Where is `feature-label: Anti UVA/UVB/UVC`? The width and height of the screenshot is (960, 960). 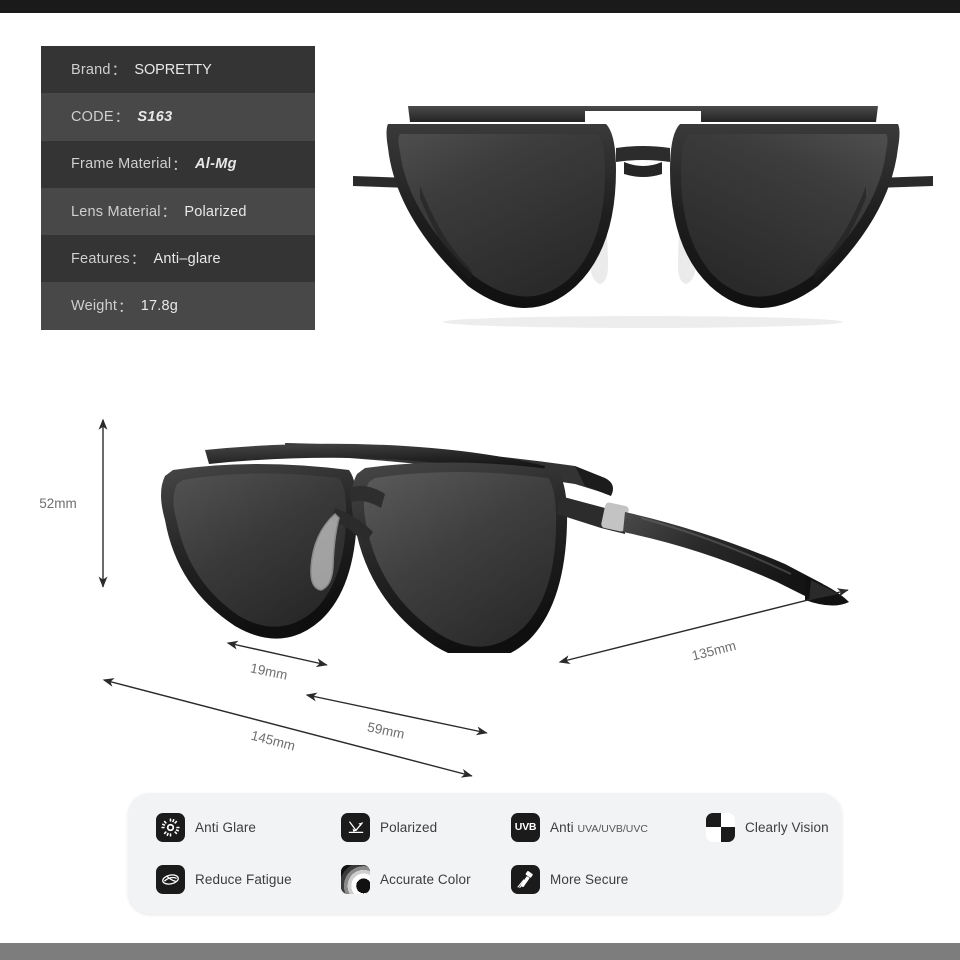
feature-label: Anti UVA/UVB/UVC is located at coordinates (599, 827).